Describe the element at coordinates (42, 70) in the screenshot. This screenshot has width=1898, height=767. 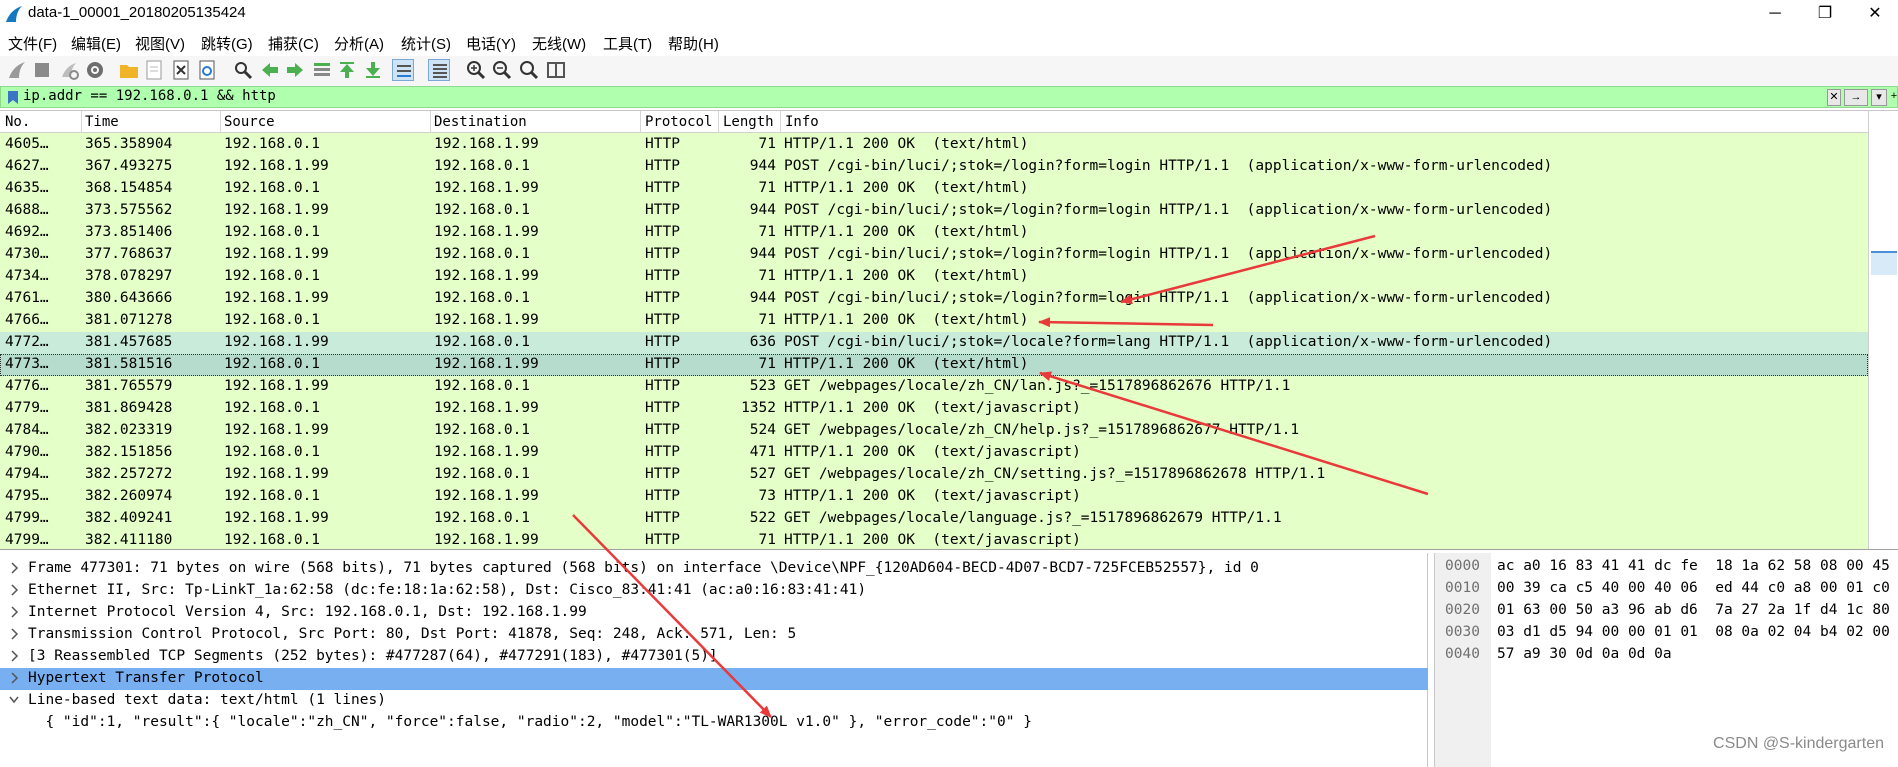
I see `stop-icon` at that location.